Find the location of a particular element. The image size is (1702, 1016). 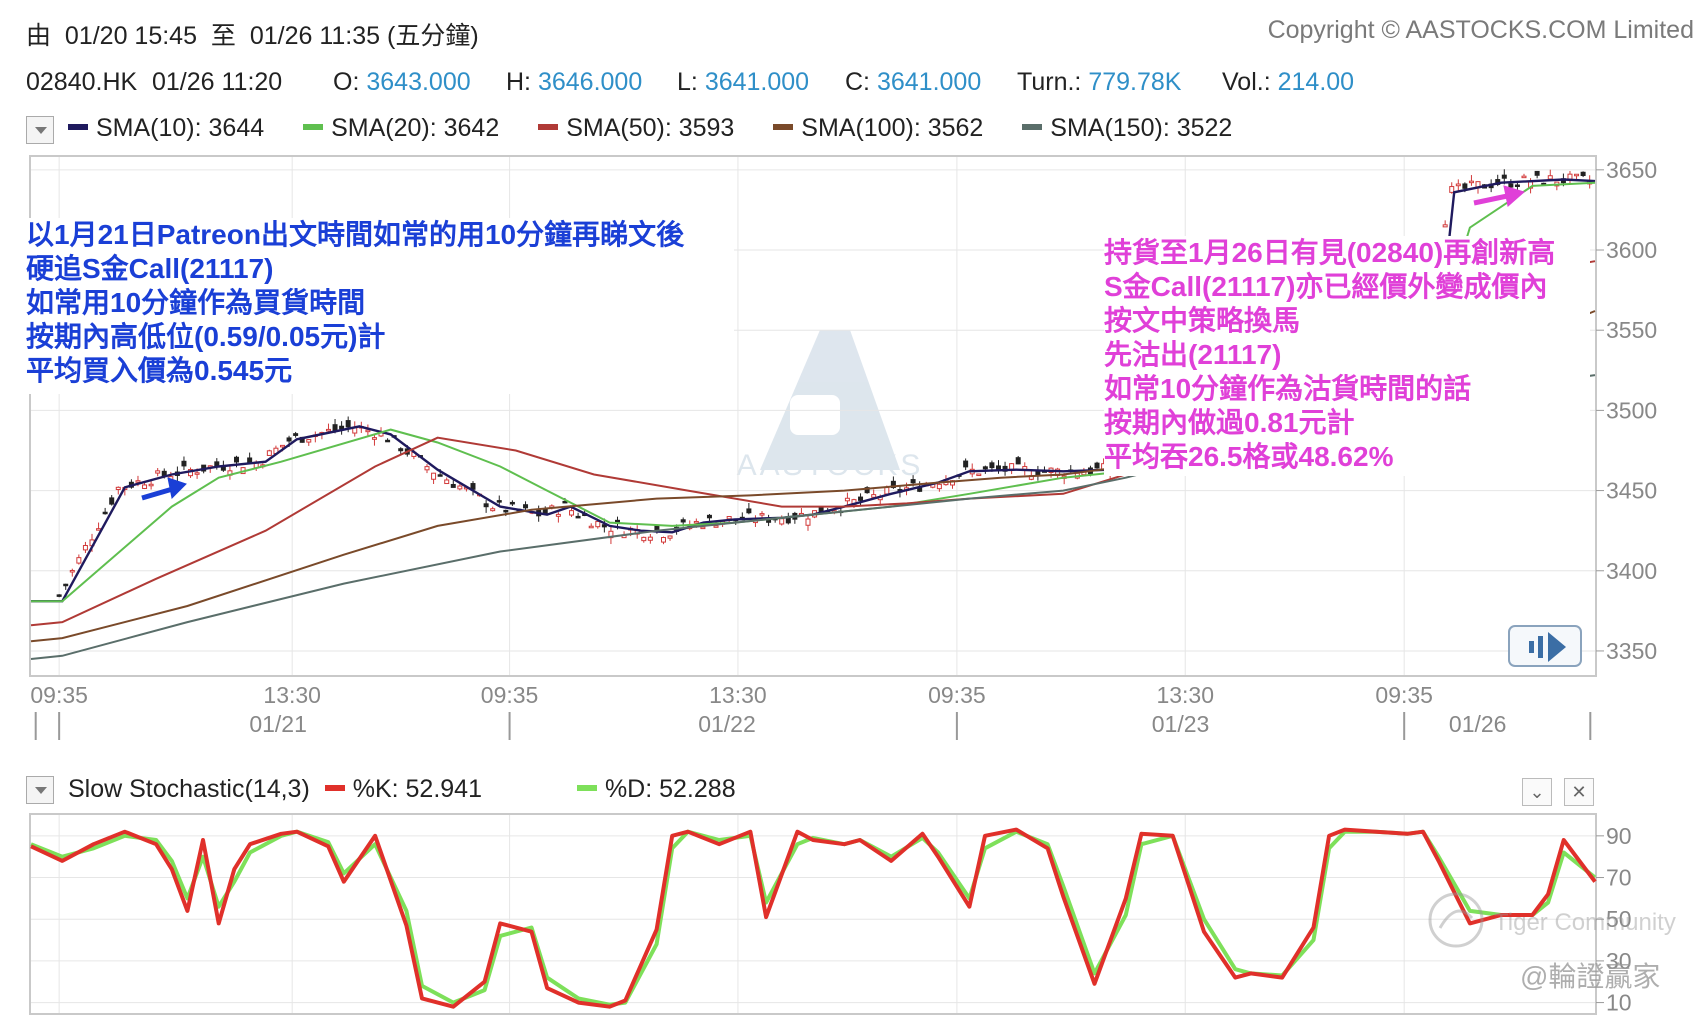

stoch-ytick-label: 70 is located at coordinates (1619, 878).